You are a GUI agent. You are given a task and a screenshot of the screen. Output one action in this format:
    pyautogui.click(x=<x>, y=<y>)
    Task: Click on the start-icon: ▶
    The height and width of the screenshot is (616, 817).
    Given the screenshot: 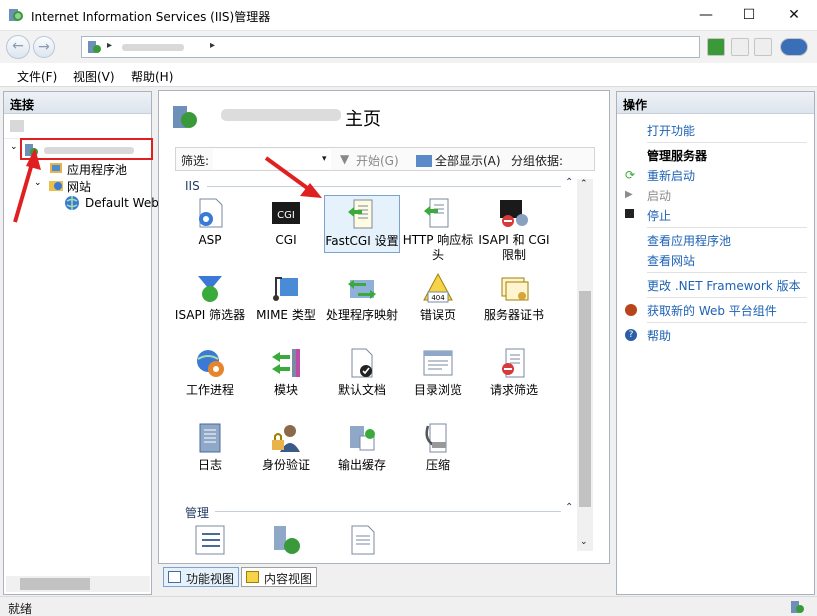 What is the action you would take?
    pyautogui.click(x=629, y=194)
    